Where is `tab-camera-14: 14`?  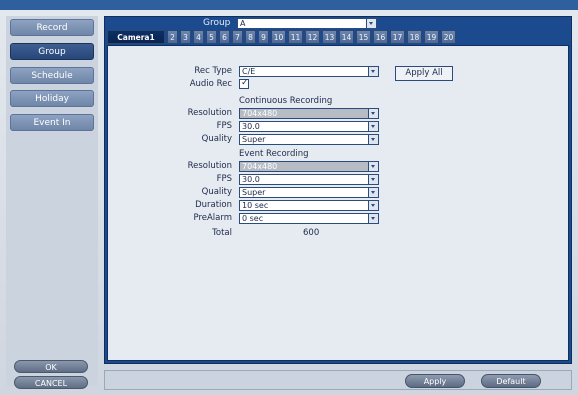
tab-camera-14: 14 is located at coordinates (346, 37).